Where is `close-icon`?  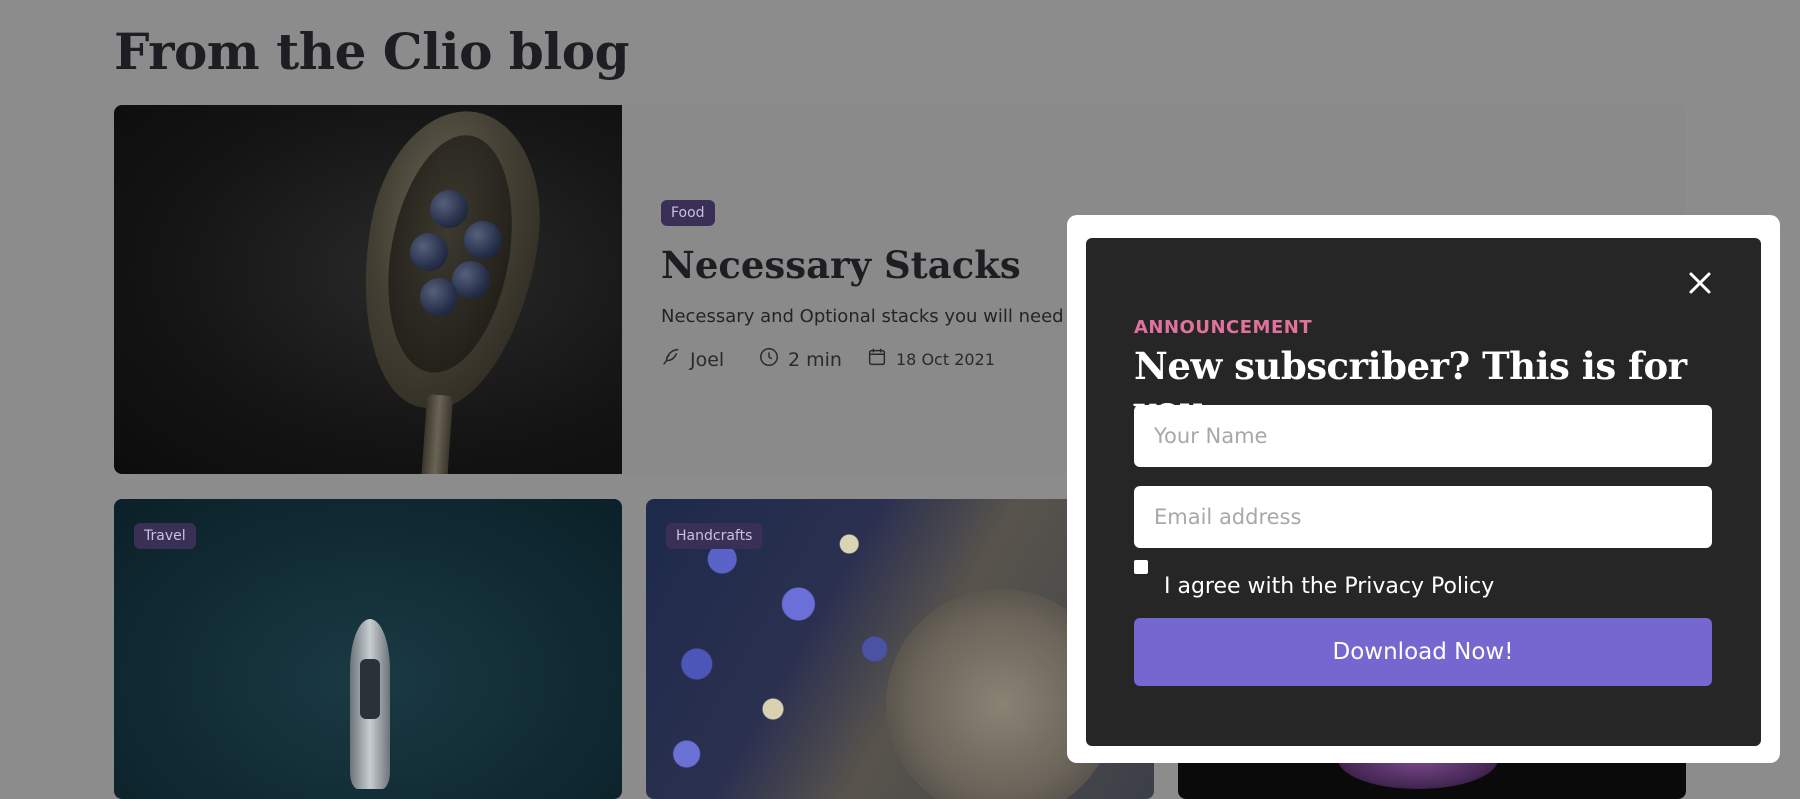
close-icon is located at coordinates (1700, 283).